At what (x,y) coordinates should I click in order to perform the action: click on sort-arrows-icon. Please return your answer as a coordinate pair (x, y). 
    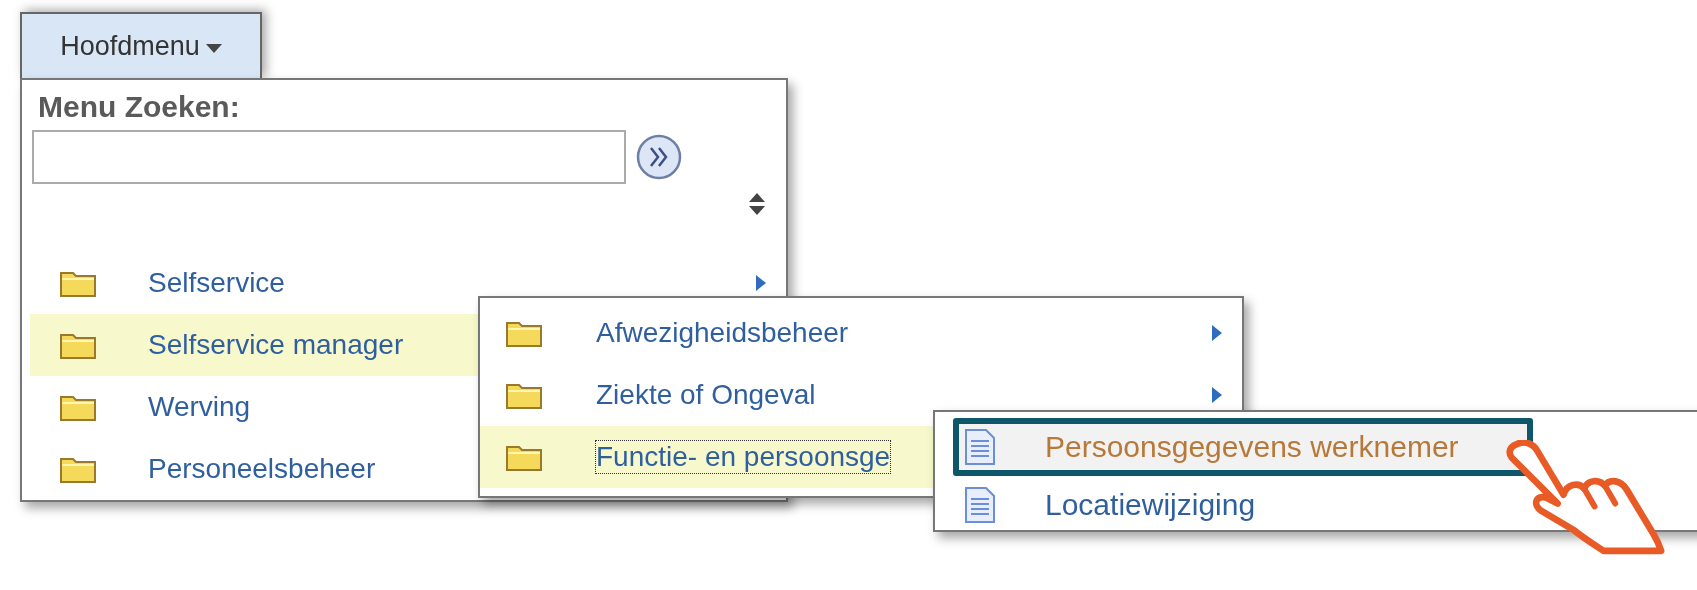
    Looking at the image, I should click on (757, 204).